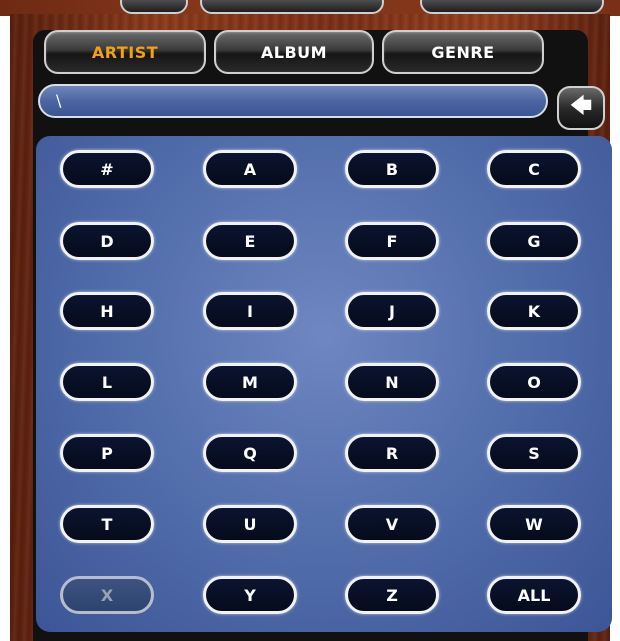 This screenshot has width=620, height=641. What do you see at coordinates (107, 382) in the screenshot?
I see `key-l: L` at bounding box center [107, 382].